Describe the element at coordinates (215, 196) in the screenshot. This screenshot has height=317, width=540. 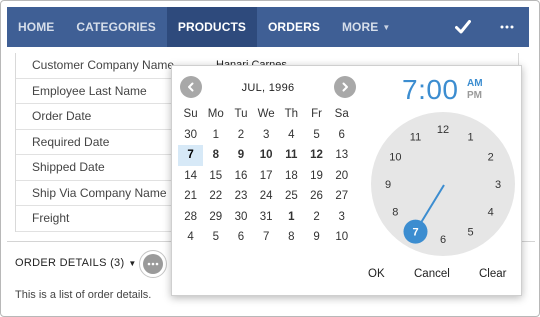
I see `calendar-day: 22` at that location.